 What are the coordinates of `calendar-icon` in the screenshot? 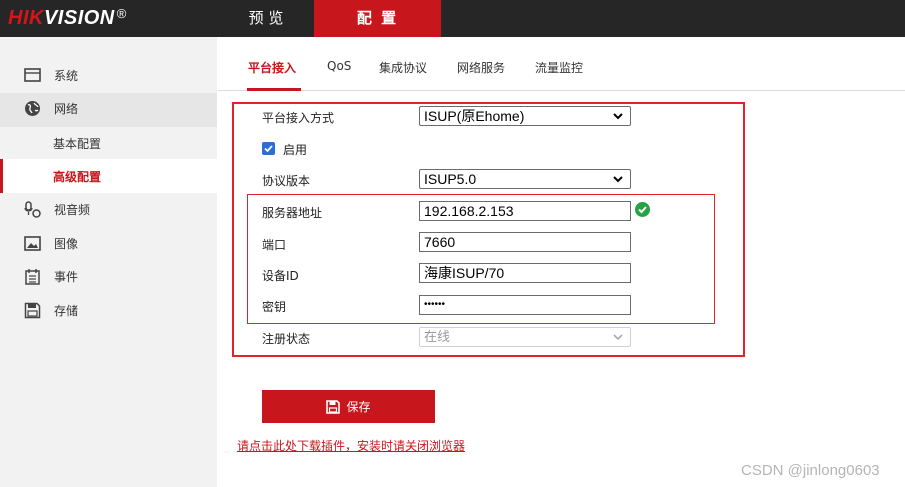 It's located at (32, 277).